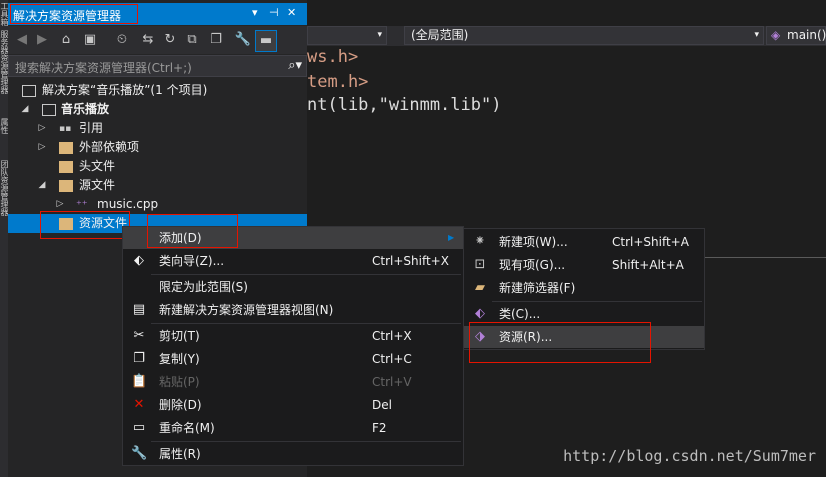  Describe the element at coordinates (66, 40) in the screenshot. I see `home-icon: ⌂` at that location.